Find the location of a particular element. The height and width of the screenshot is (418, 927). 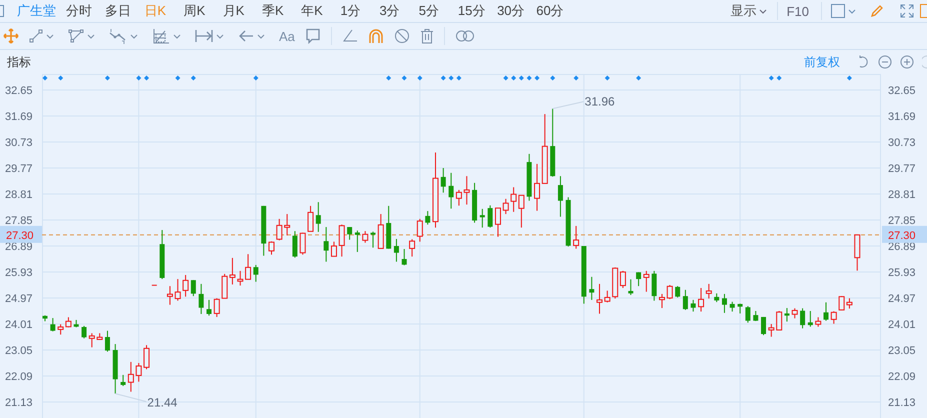

period-tab: 3分 is located at coordinates (399, 11).